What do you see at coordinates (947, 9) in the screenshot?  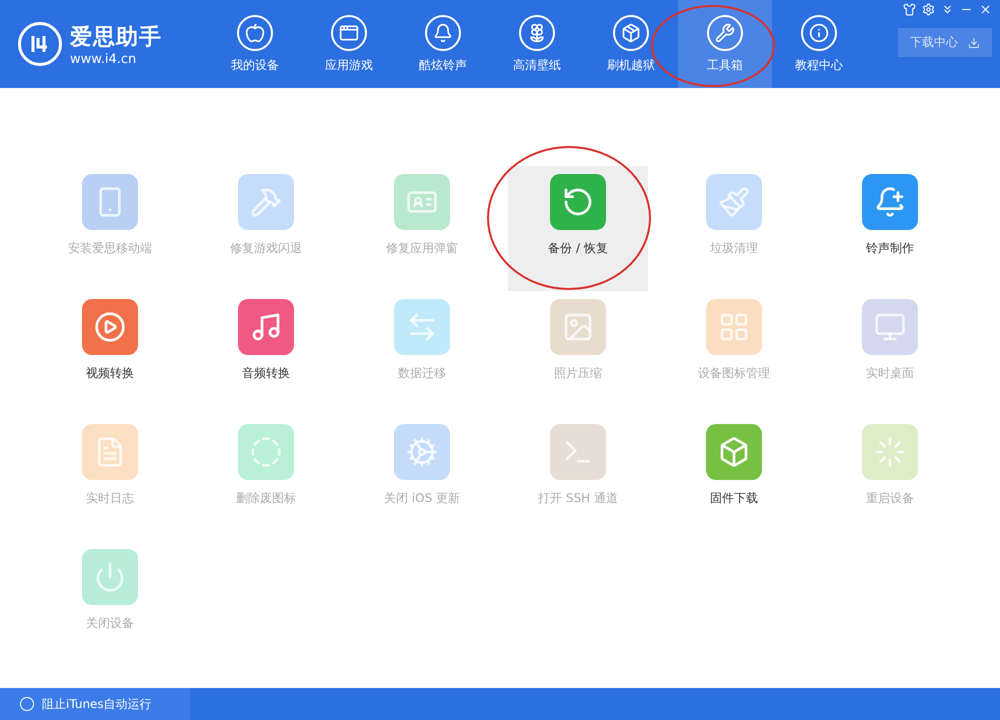 I see `menu-icon` at bounding box center [947, 9].